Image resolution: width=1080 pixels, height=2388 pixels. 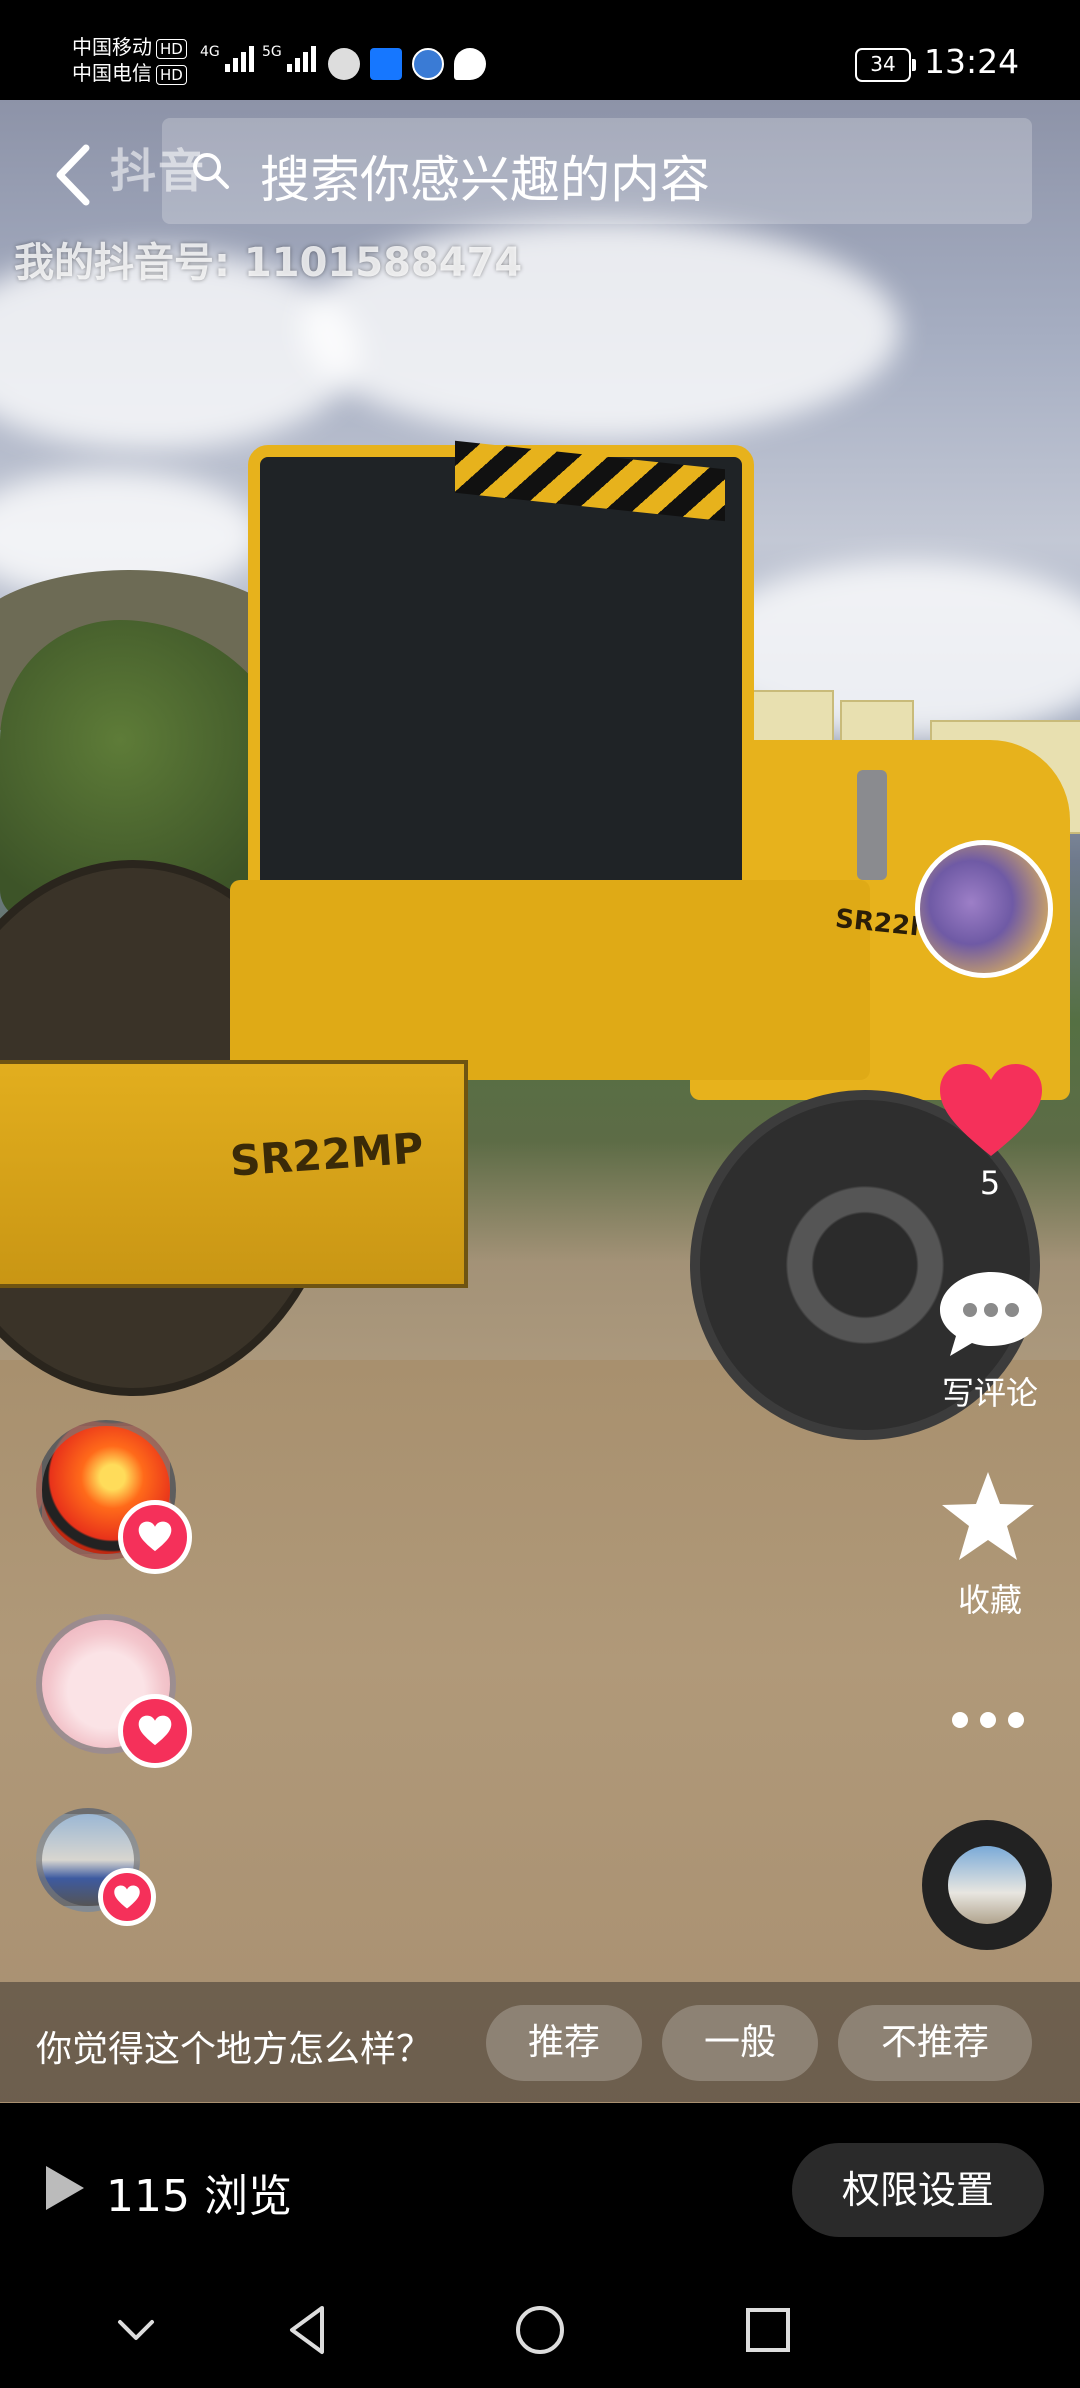 I want to click on survey-question: 你觉得这个地方怎么样？, so click(x=234, y=2049).